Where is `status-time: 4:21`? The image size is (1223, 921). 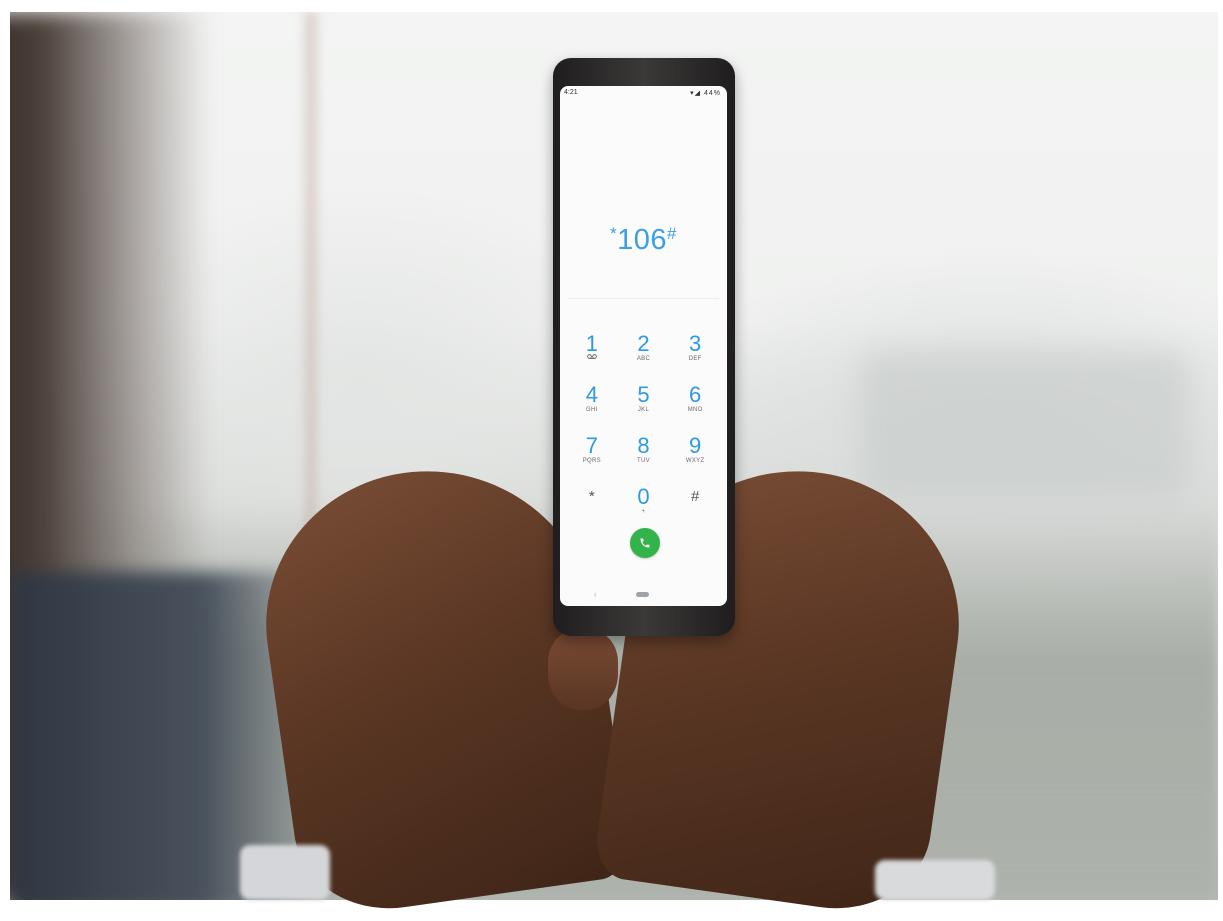
status-time: 4:21 is located at coordinates (571, 92).